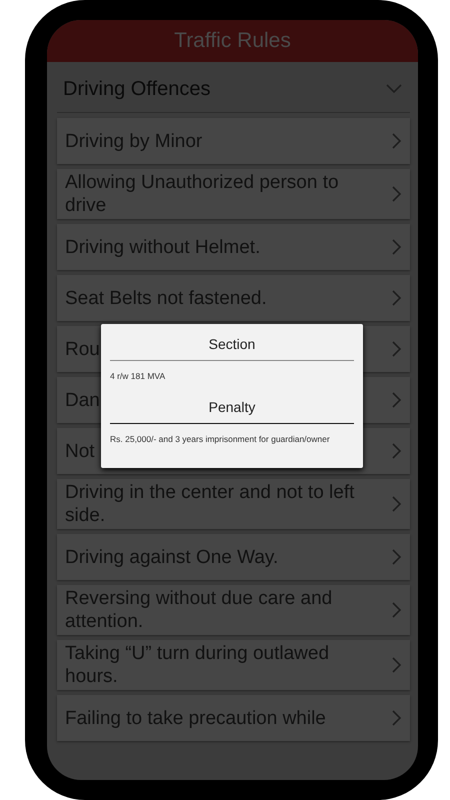  I want to click on dialog-text: Rs. 25,000/- and 3 years imprisonment for guardian/owner, so click(220, 439).